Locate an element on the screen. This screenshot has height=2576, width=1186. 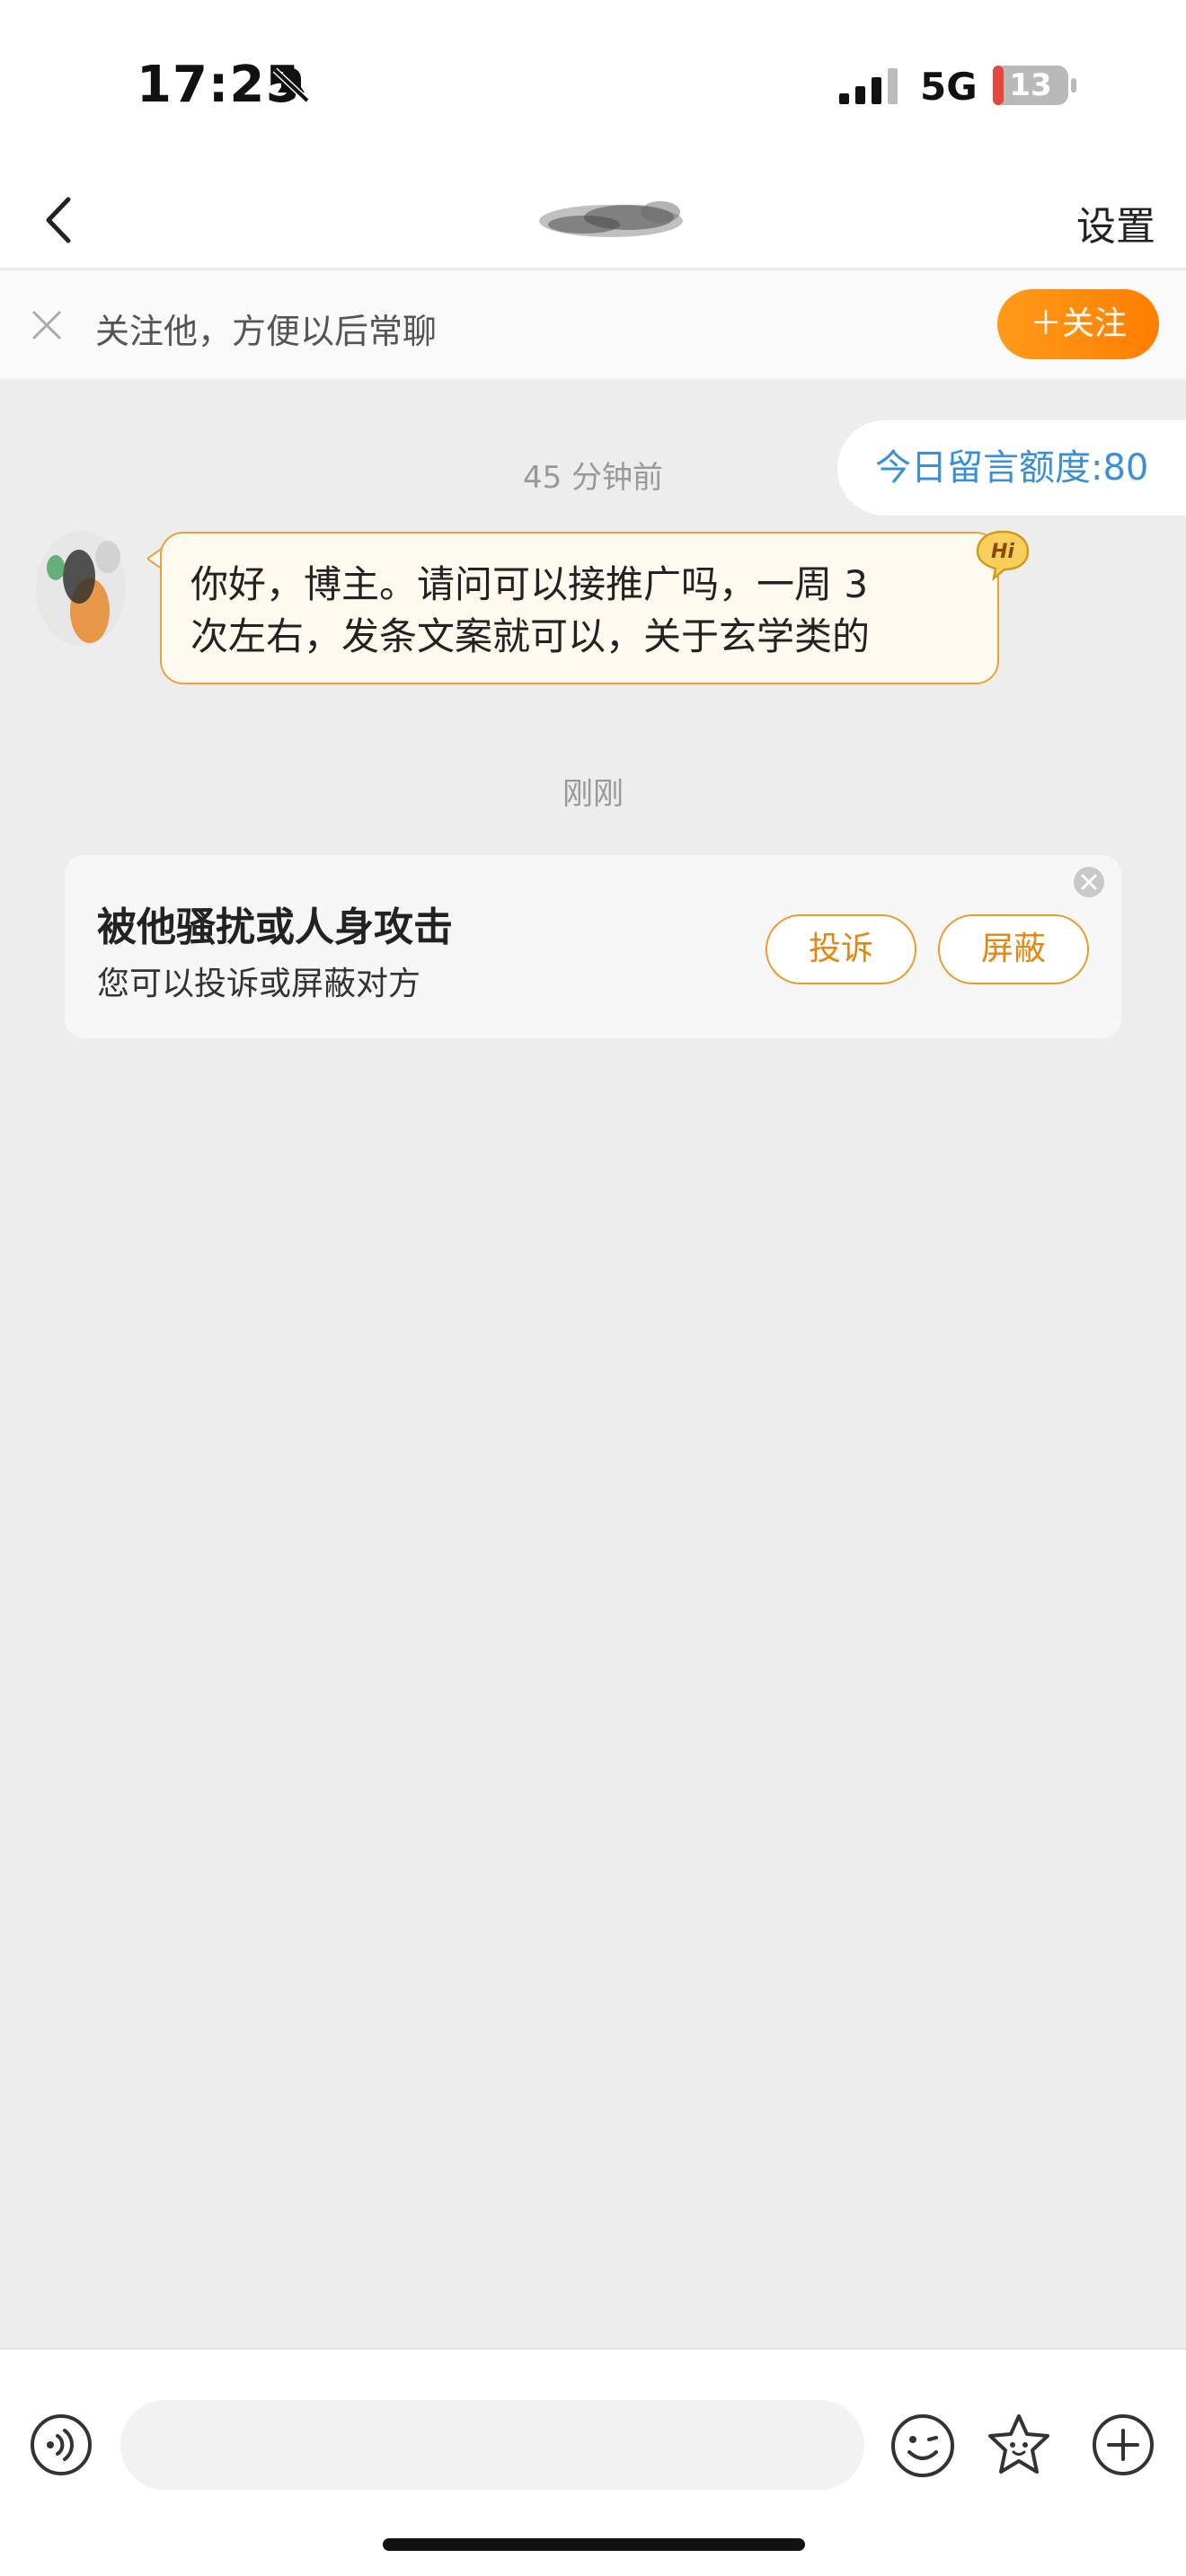
avatar is located at coordinates (83, 588).